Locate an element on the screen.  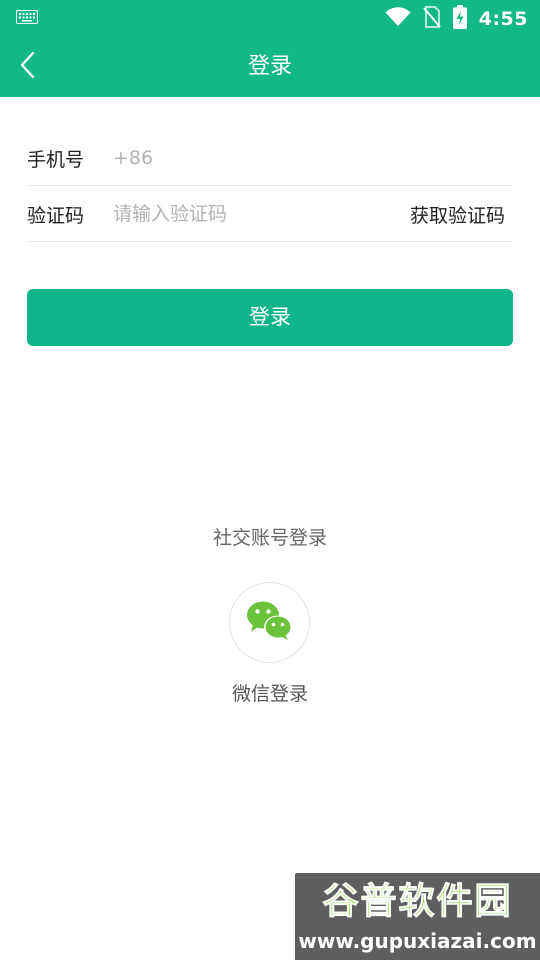
watermark: 谷普软件园 www.gupuxiazai.com is located at coordinates (417, 916).